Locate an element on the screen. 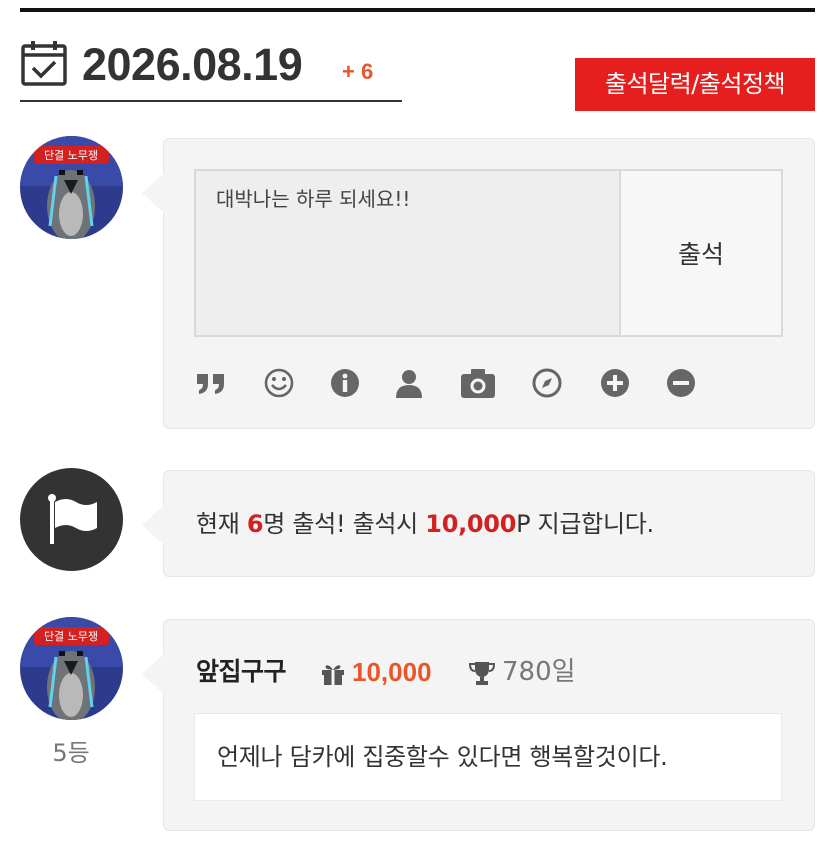  rank-label: 5등 is located at coordinates (71, 753).